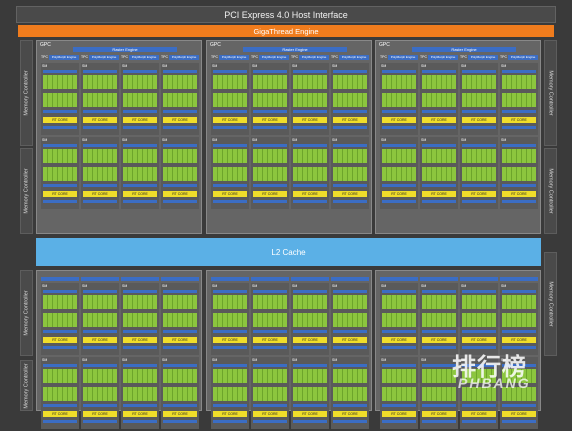 The image size is (572, 431). I want to click on tpc: SM RT CORE SM RT CORE, so click(350, 354).